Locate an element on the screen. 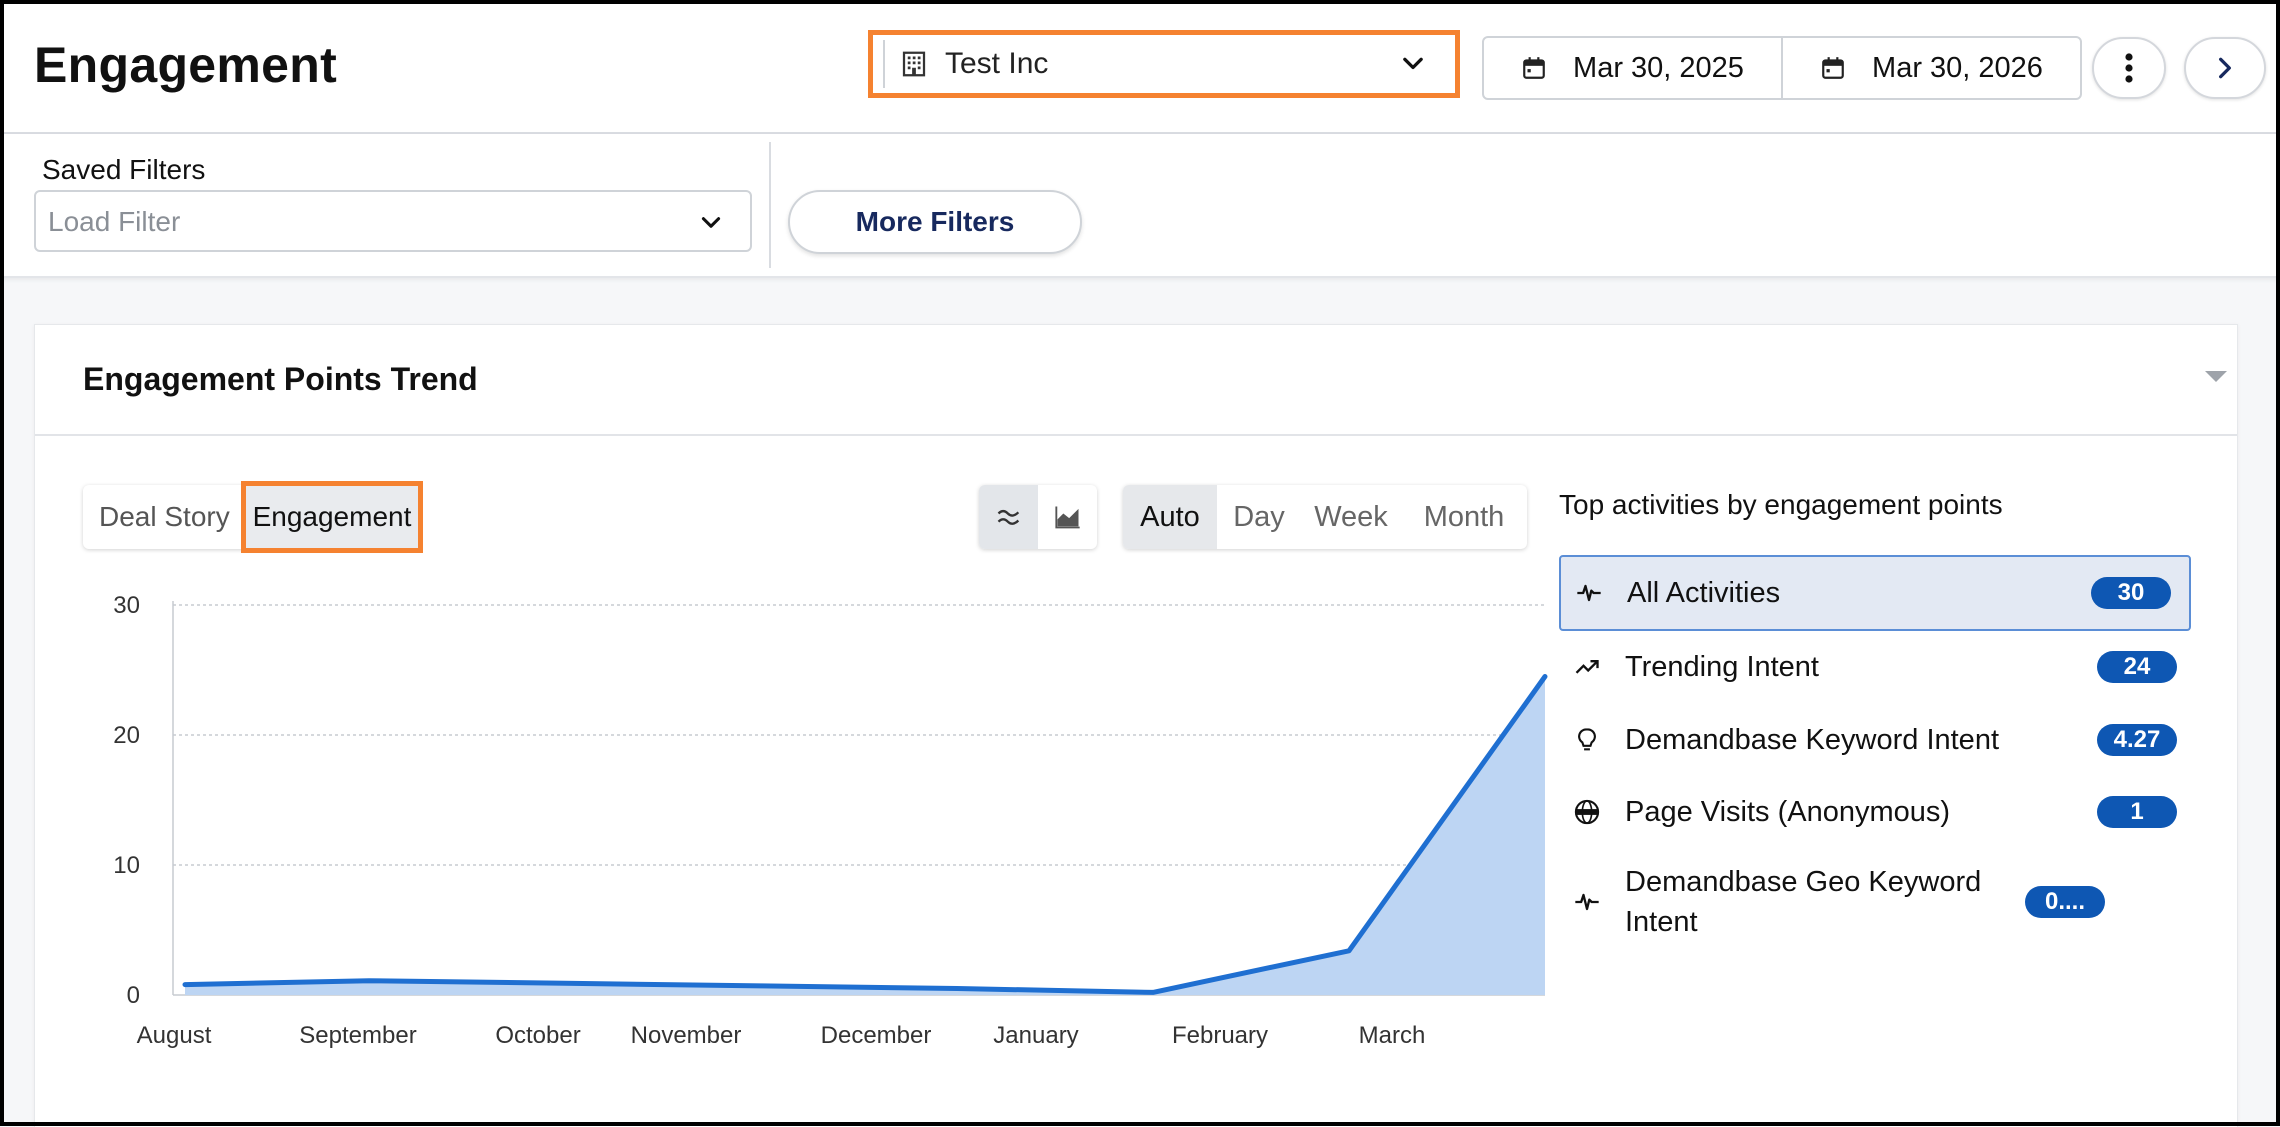 The height and width of the screenshot is (1127, 2280). x-tick-label: January is located at coordinates (1035, 1035).